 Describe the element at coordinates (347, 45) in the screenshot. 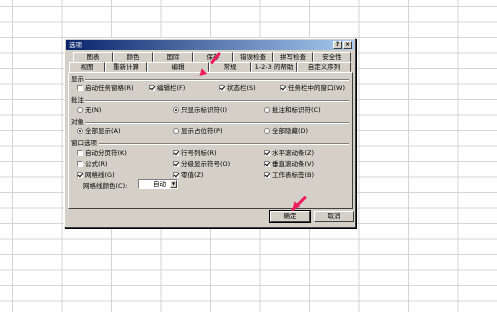

I see `close-icon: ×` at that location.